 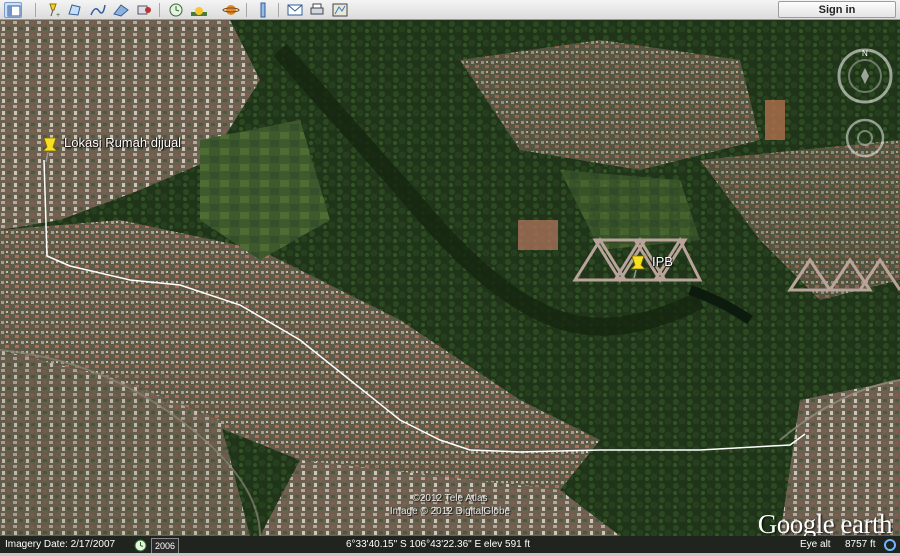 I want to click on image-overlay-icon, so click(x=121, y=10).